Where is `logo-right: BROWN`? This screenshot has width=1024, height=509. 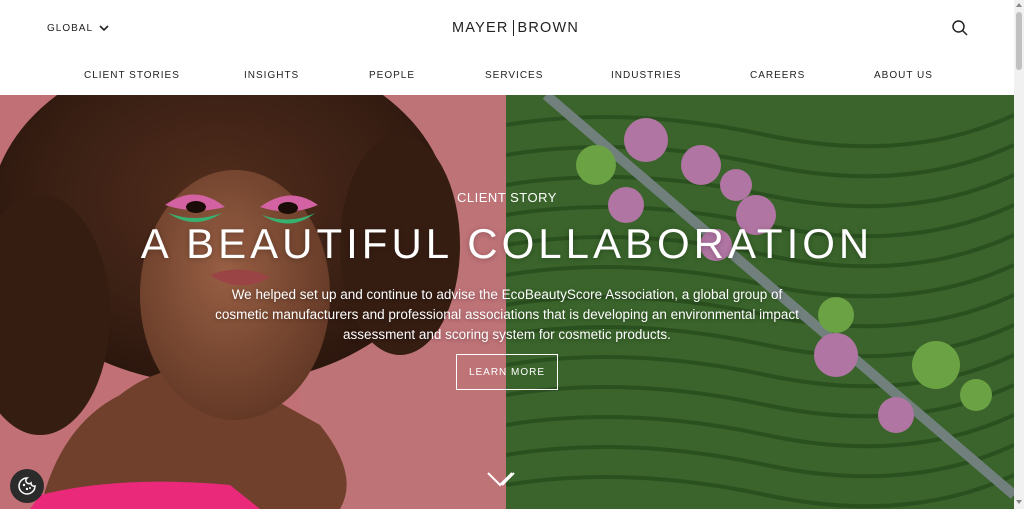
logo-right: BROWN is located at coordinates (548, 28).